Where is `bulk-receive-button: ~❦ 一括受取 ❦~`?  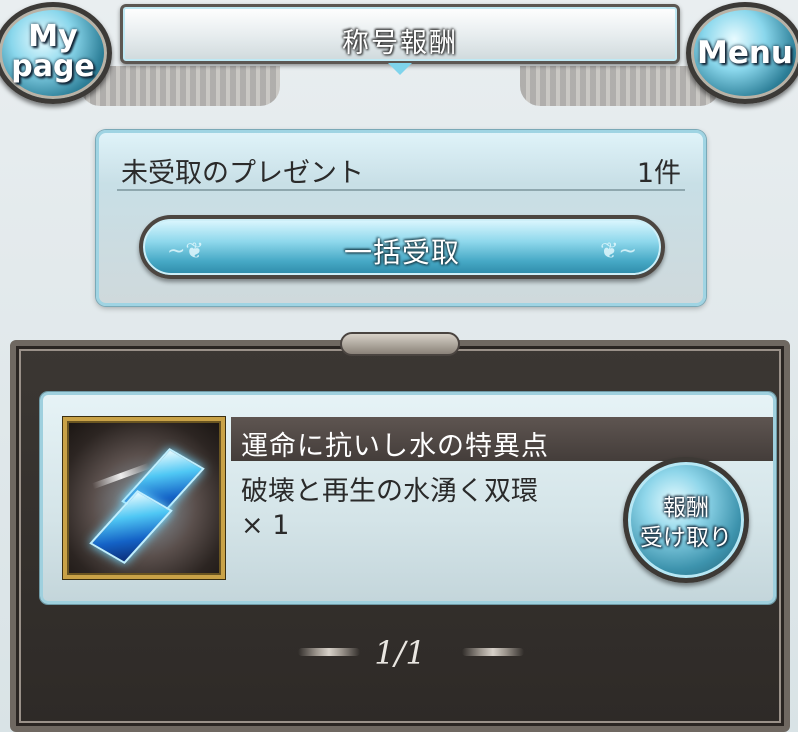 bulk-receive-button: ~❦ 一括受取 ❦~ is located at coordinates (402, 247).